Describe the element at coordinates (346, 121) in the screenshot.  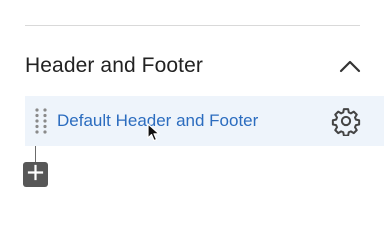
I see `gear-icon` at that location.